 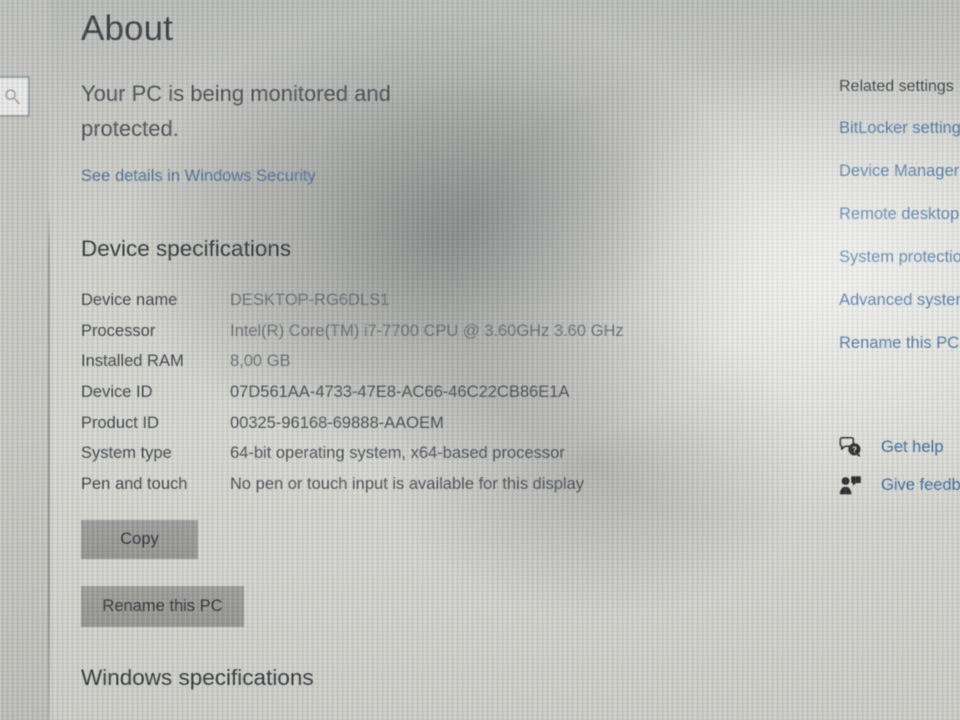 What do you see at coordinates (899, 171) in the screenshot?
I see `device-manager-link: Device Manager` at bounding box center [899, 171].